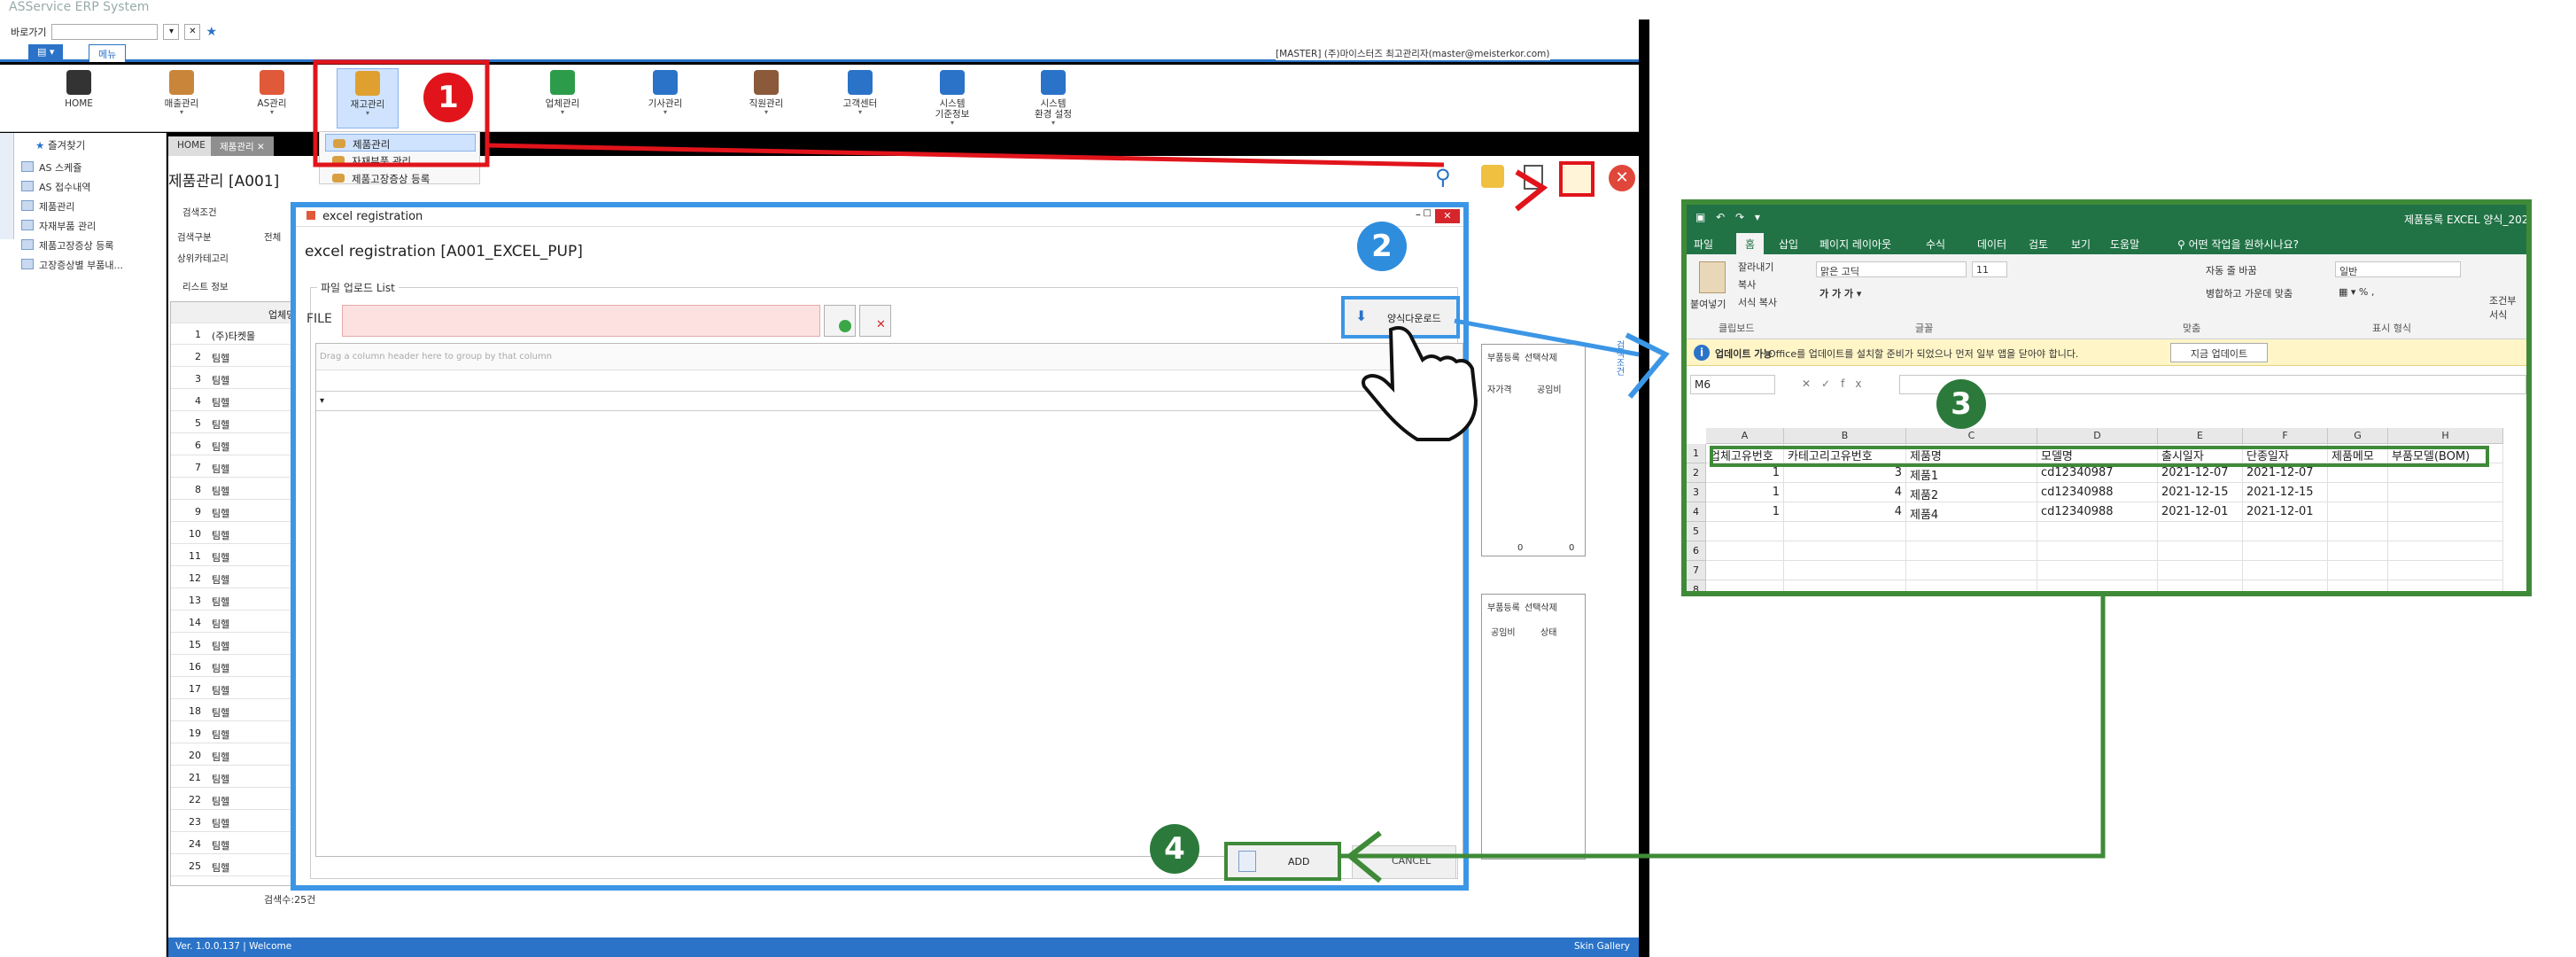 The height and width of the screenshot is (957, 2576). Describe the element at coordinates (1891, 269) in the screenshot. I see `font-name-box: 맑은 고딕` at that location.